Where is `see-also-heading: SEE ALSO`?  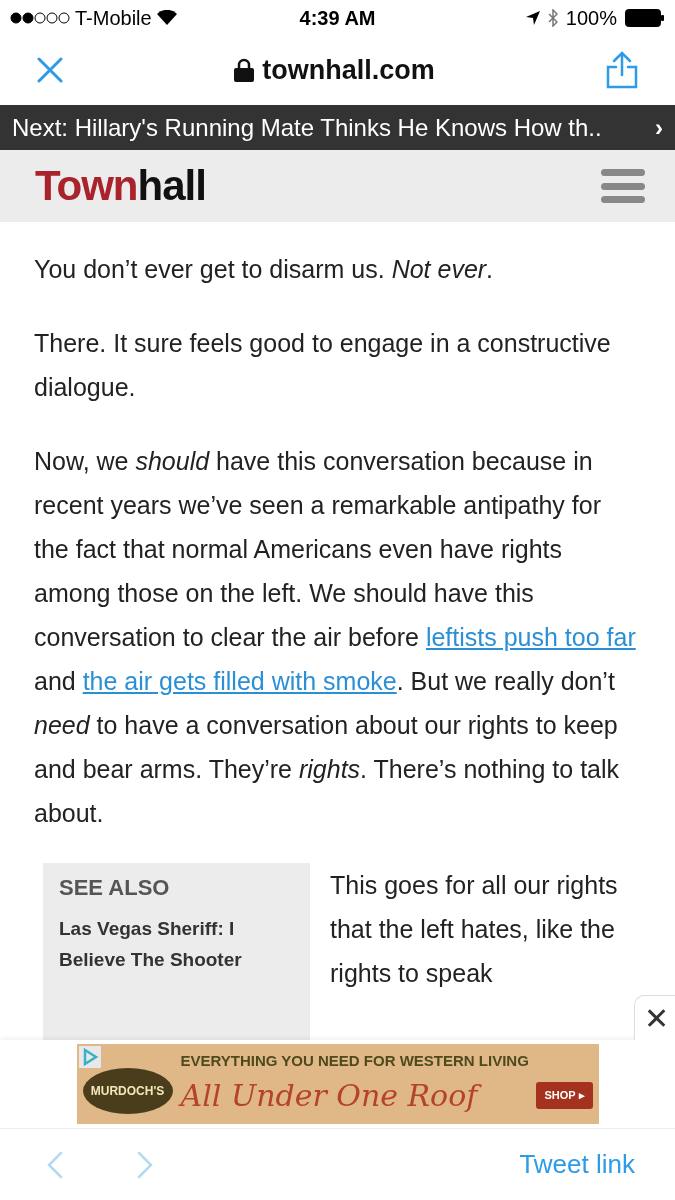 see-also-heading: SEE ALSO is located at coordinates (115, 888).